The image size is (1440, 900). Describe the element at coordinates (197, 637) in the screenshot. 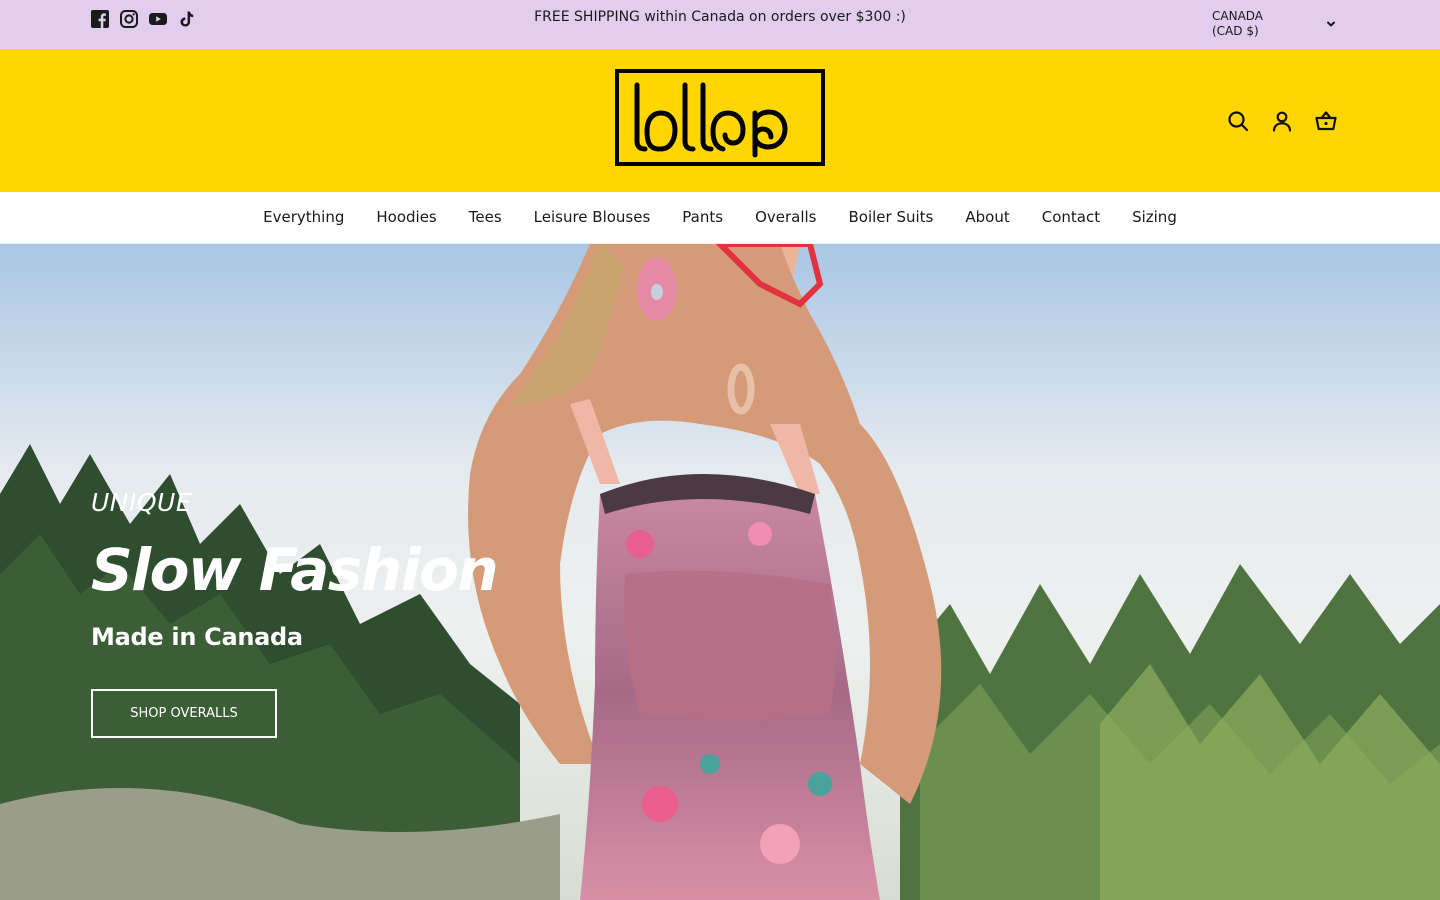

I see `hero-subhead: Made in Canada` at that location.